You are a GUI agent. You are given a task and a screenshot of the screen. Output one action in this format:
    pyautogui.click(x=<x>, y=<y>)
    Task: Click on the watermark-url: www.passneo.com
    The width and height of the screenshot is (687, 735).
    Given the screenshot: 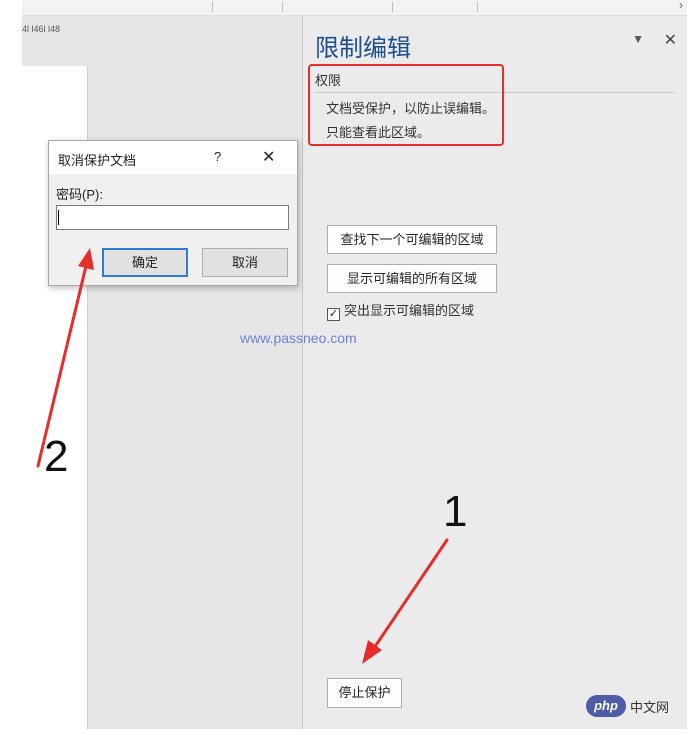 What is the action you would take?
    pyautogui.click(x=298, y=338)
    